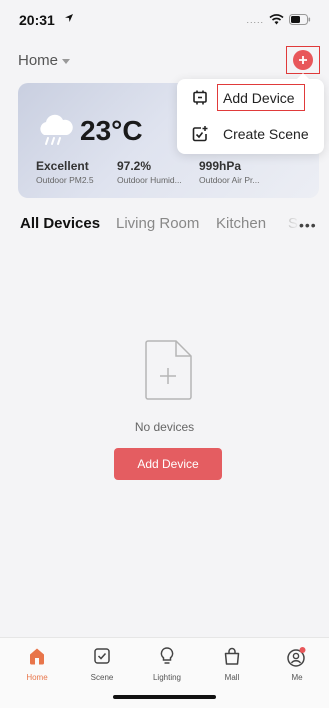 The height and width of the screenshot is (708, 329). What do you see at coordinates (200, 97) in the screenshot?
I see `add-device-icon` at bounding box center [200, 97].